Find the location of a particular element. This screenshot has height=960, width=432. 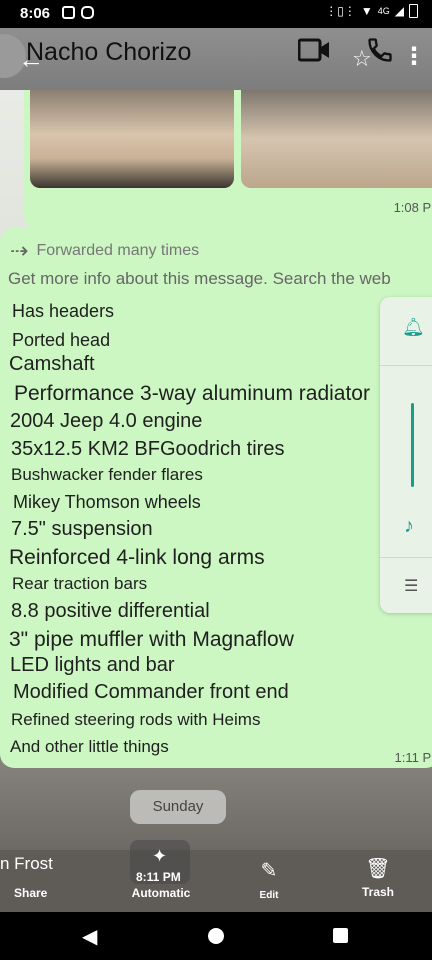

message-line: LED lights and bar is located at coordinates (92, 665).